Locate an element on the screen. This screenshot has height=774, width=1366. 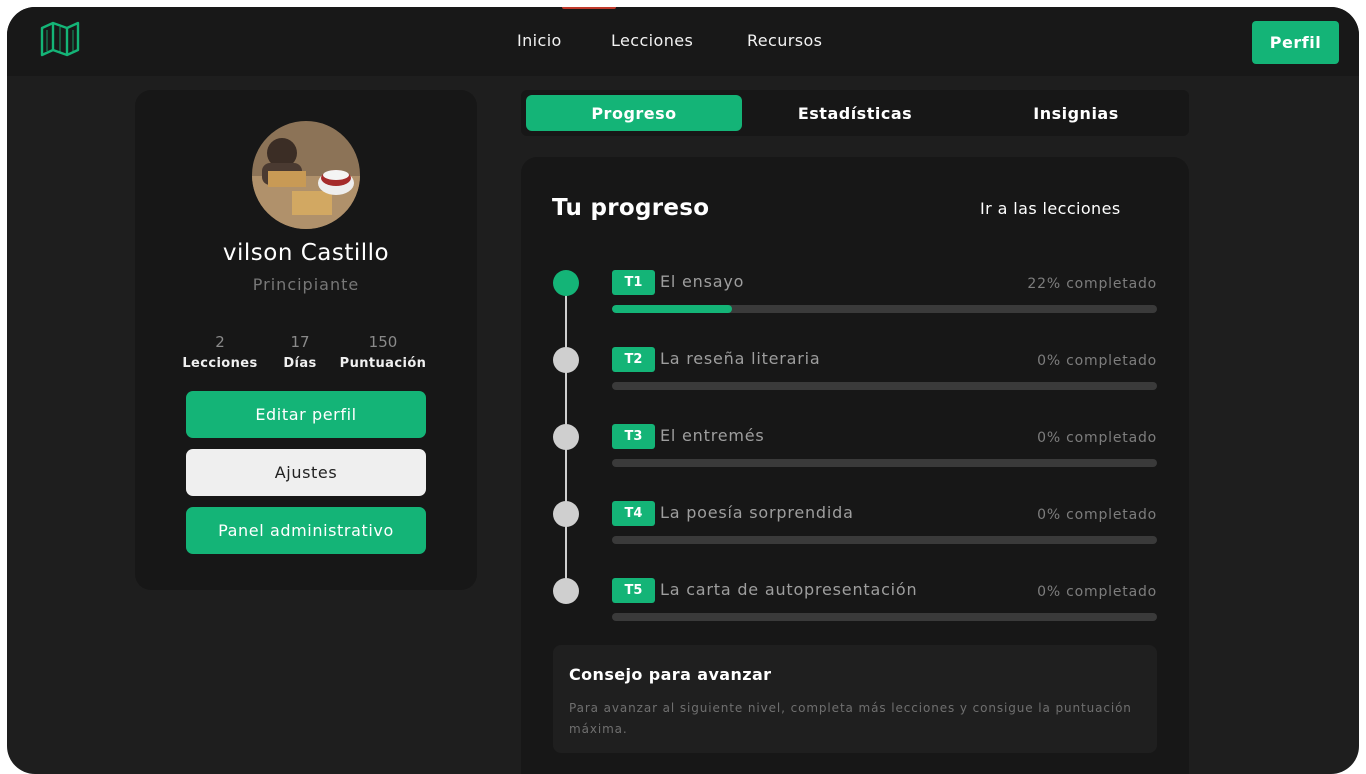
progress-bar-fill is located at coordinates (672, 309).